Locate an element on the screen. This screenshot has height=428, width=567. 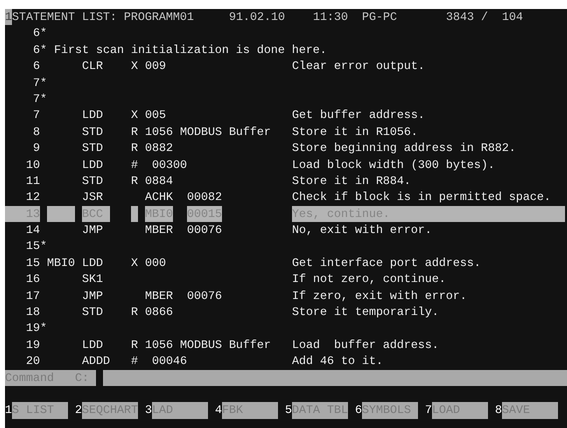
operand-cell-text: 009 is located at coordinates (156, 66).